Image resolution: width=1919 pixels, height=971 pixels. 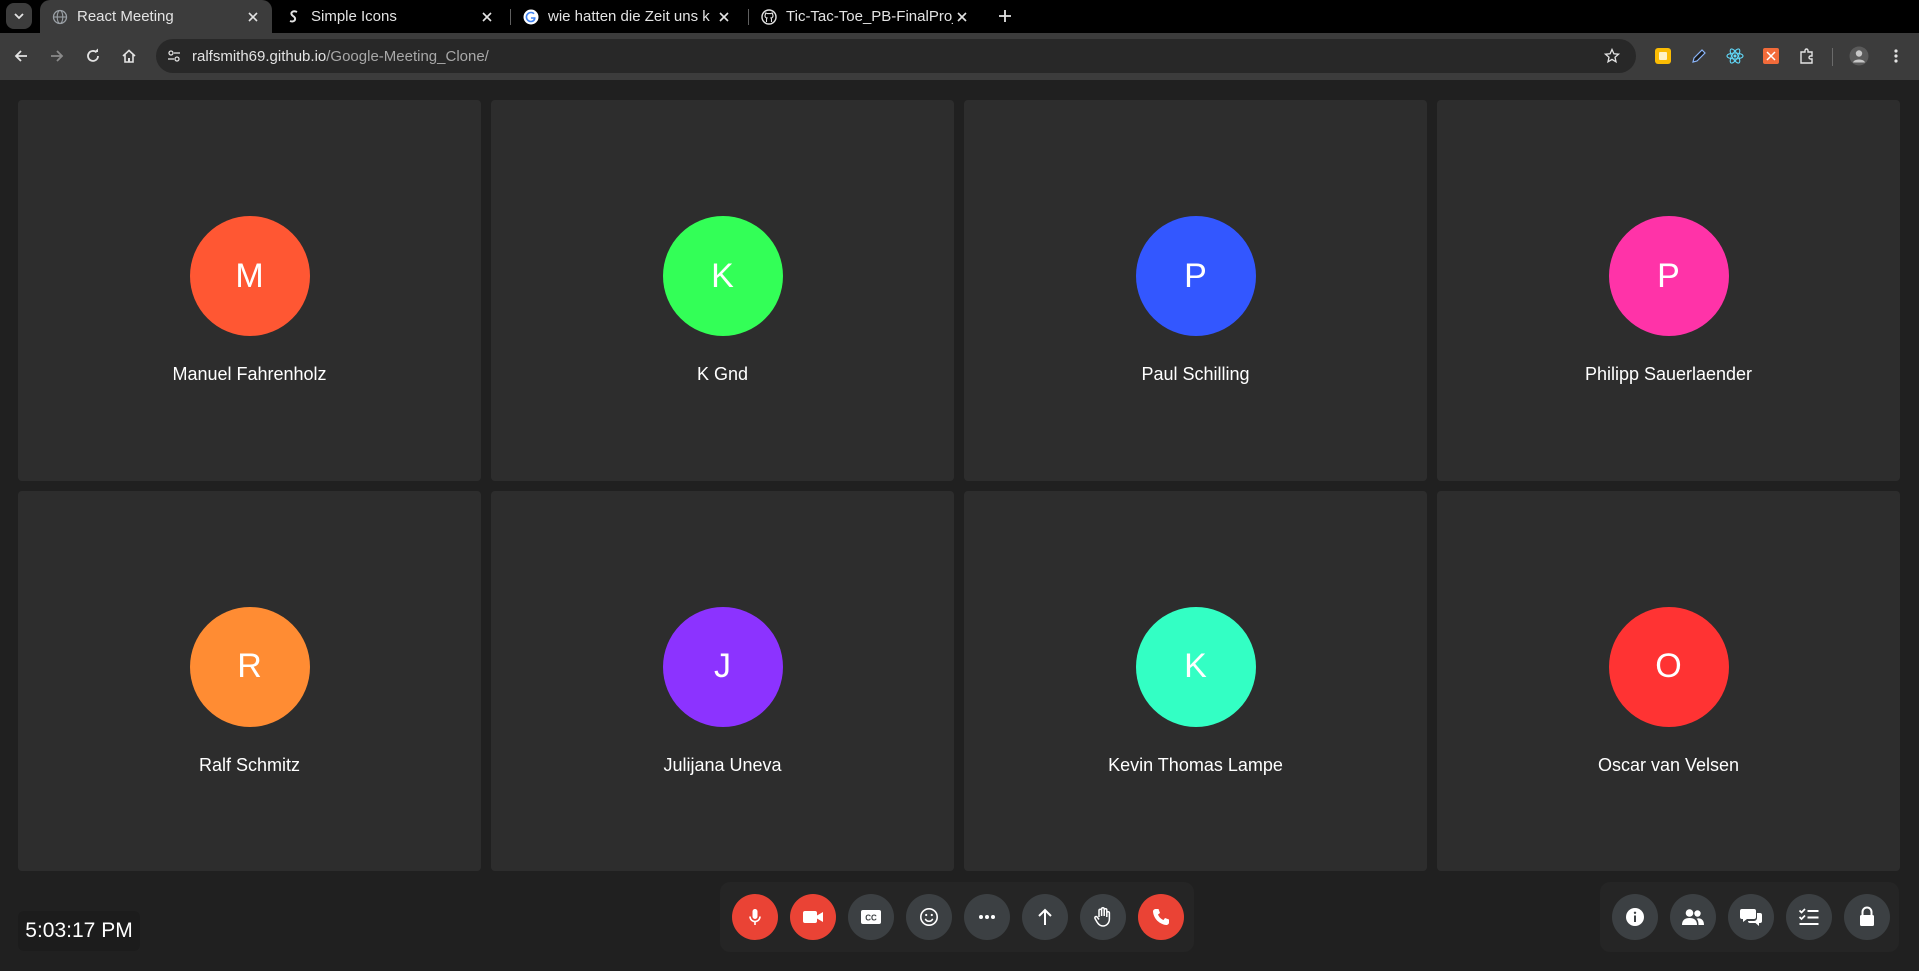 What do you see at coordinates (722, 374) in the screenshot?
I see `participant-name: K Gnd` at bounding box center [722, 374].